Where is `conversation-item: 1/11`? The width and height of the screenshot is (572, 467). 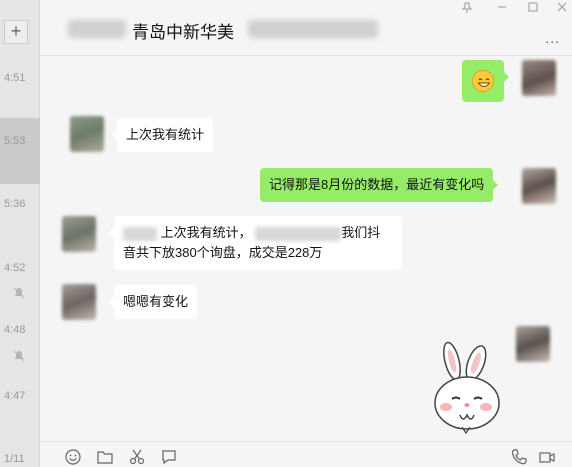 conversation-item: 1/11 is located at coordinates (20, 458).